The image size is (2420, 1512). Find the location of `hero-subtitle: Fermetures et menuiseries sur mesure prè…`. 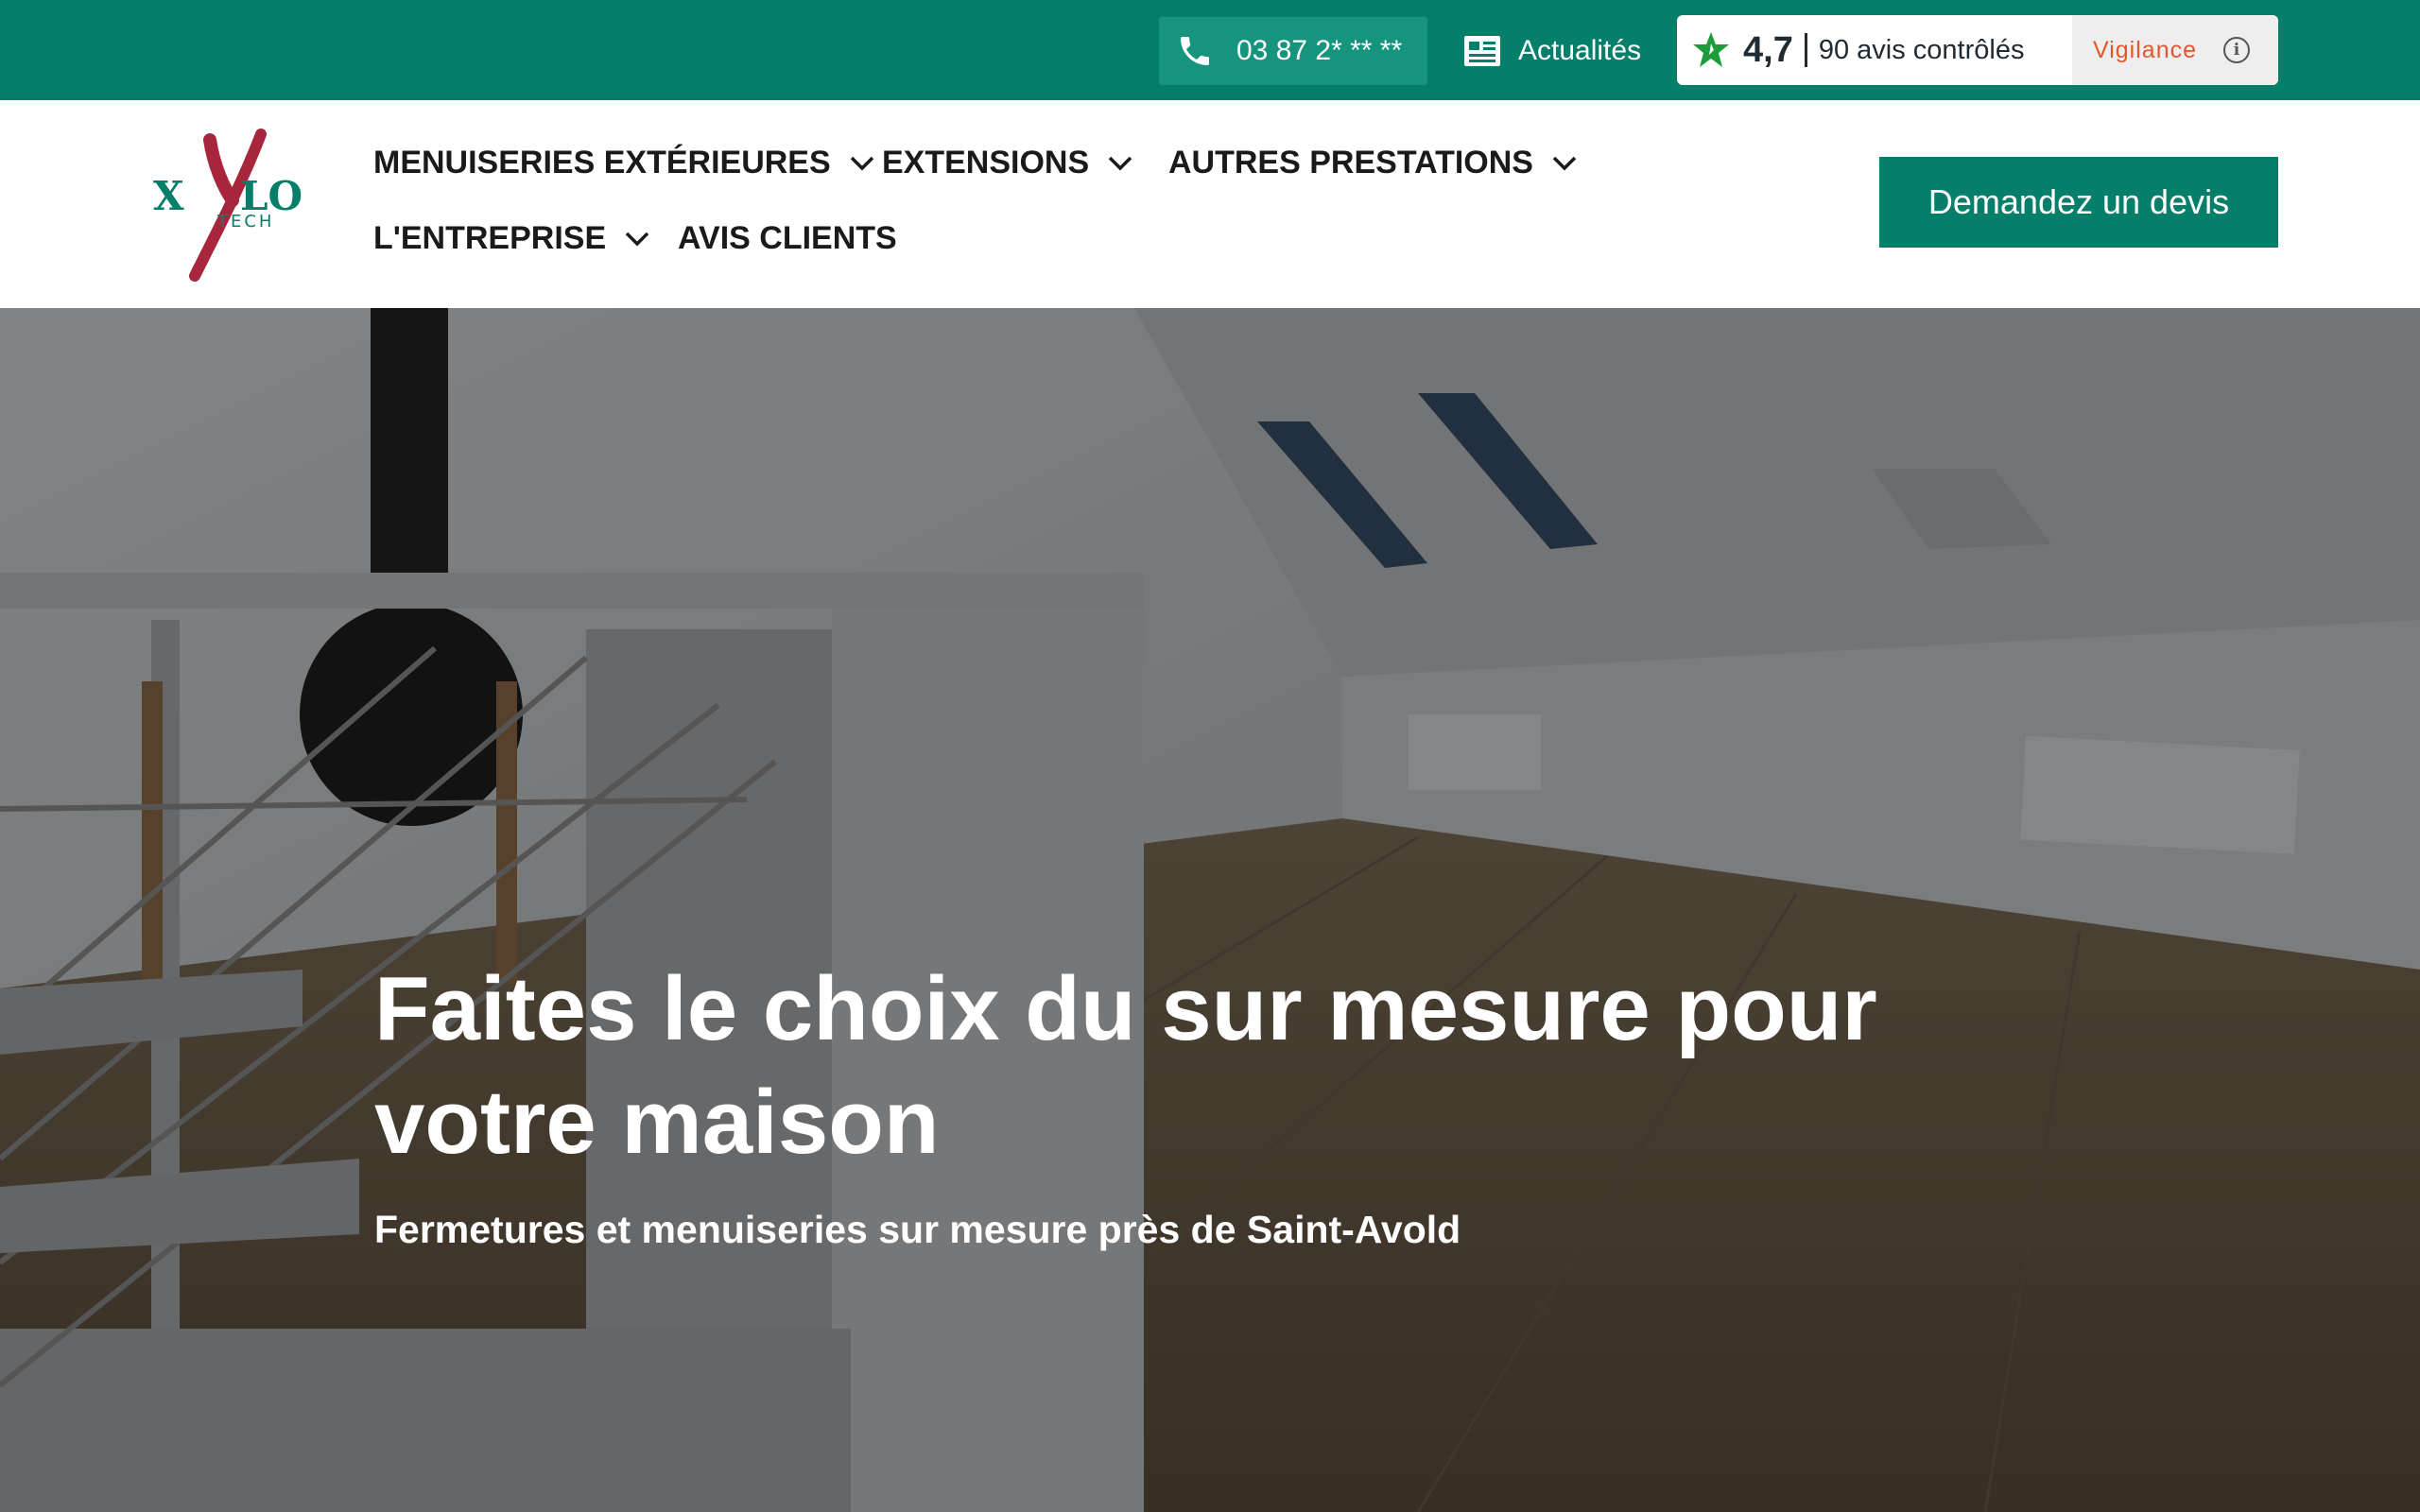

hero-subtitle: Fermetures et menuiseries sur mesure prè… is located at coordinates (917, 1229).